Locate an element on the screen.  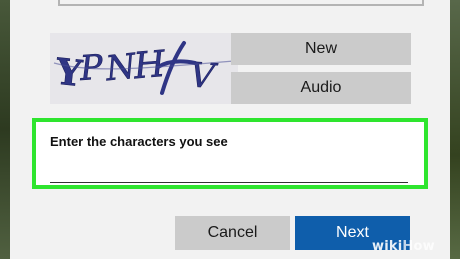
captcha-input is located at coordinates (229, 169).